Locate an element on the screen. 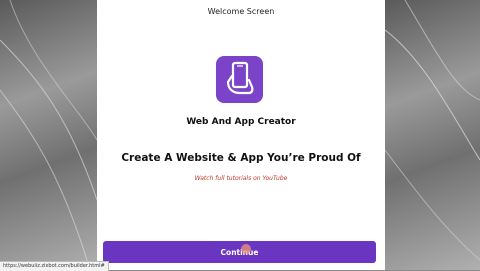 This screenshot has width=480, height=271. cursor-indicator is located at coordinates (246, 249).